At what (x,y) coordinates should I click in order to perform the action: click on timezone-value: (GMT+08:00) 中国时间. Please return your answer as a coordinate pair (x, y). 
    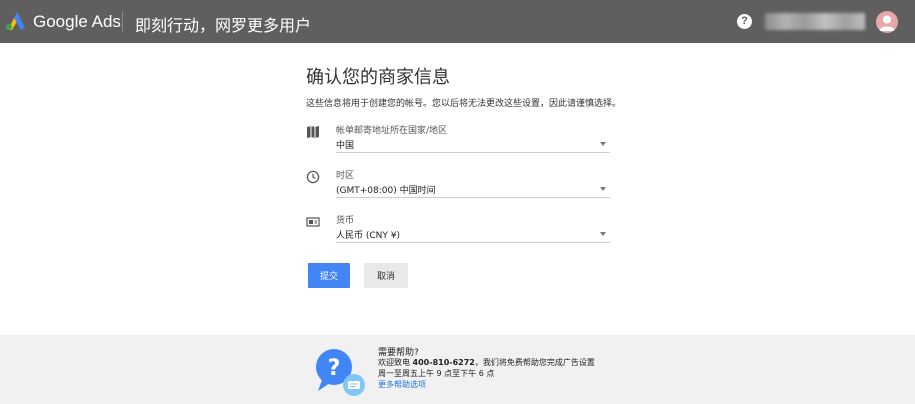
    Looking at the image, I should click on (386, 191).